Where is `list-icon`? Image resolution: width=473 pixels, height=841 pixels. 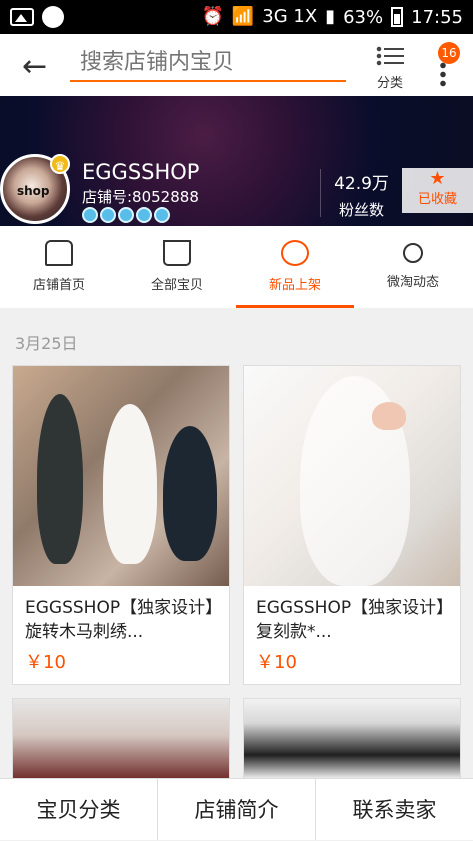
list-icon is located at coordinates (390, 56).